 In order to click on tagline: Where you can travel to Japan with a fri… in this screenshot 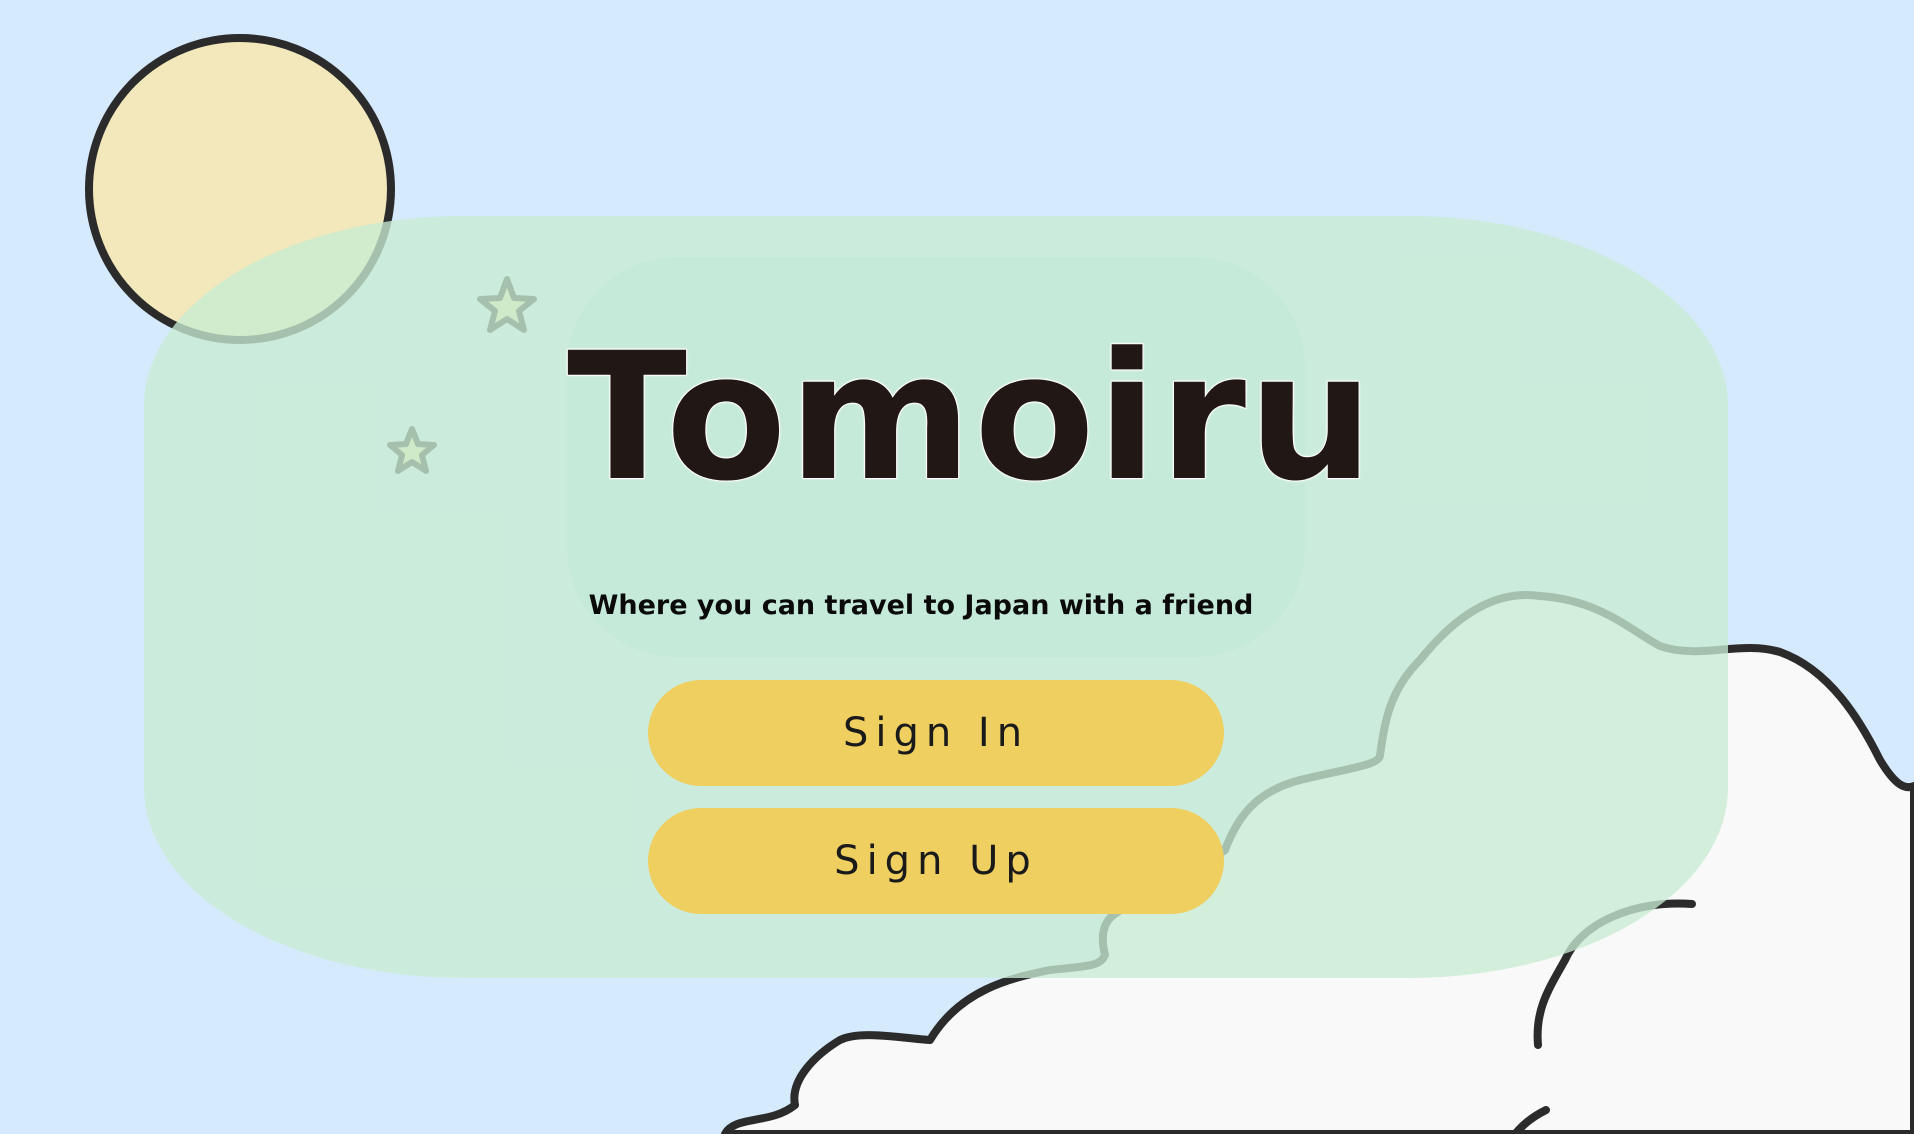, I will do `click(921, 605)`.